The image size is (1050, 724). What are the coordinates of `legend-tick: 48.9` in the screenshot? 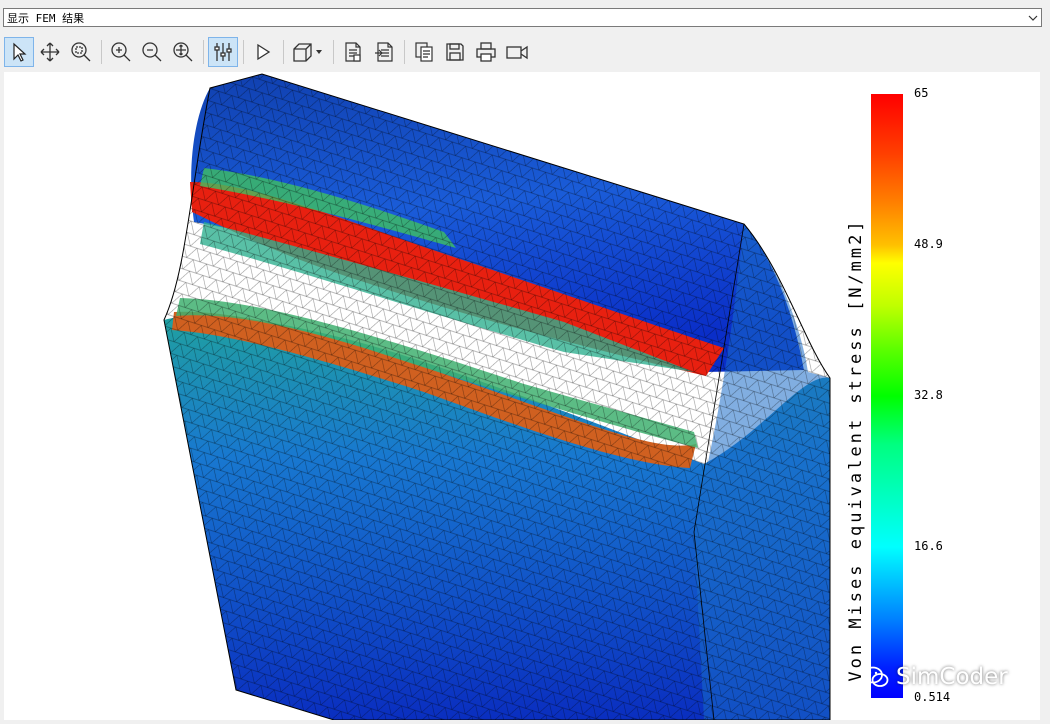 It's located at (928, 244).